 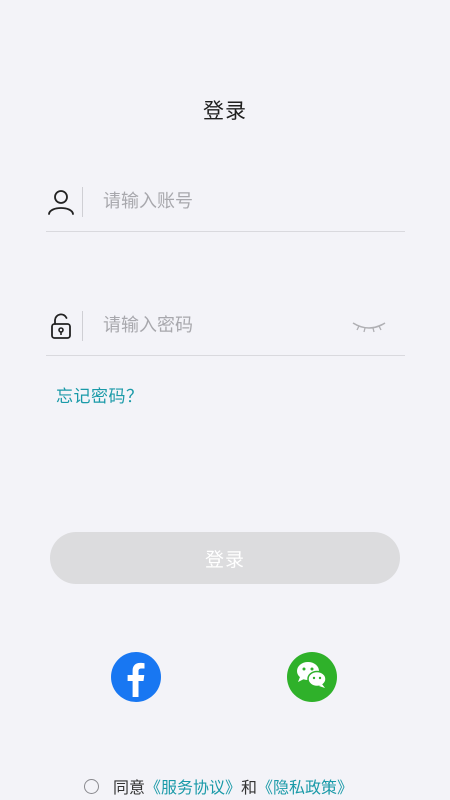 I want to click on password-field, so click(x=225, y=326).